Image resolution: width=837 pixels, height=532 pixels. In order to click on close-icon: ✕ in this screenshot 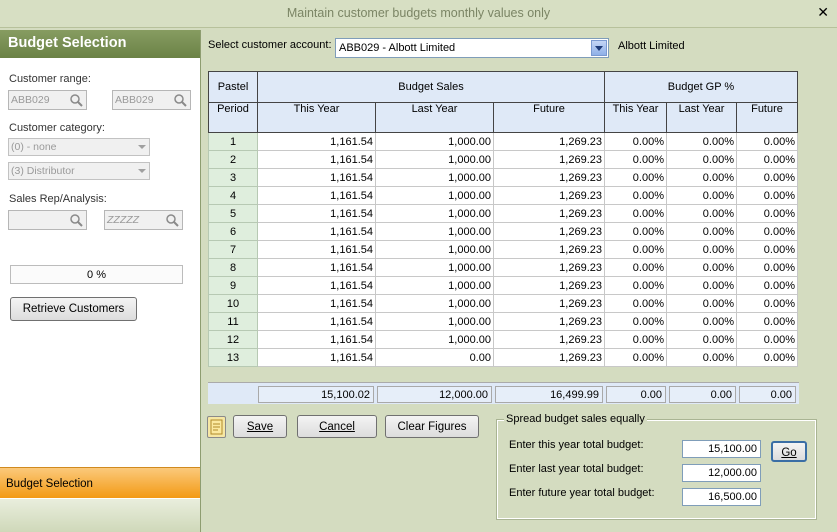, I will do `click(823, 12)`.